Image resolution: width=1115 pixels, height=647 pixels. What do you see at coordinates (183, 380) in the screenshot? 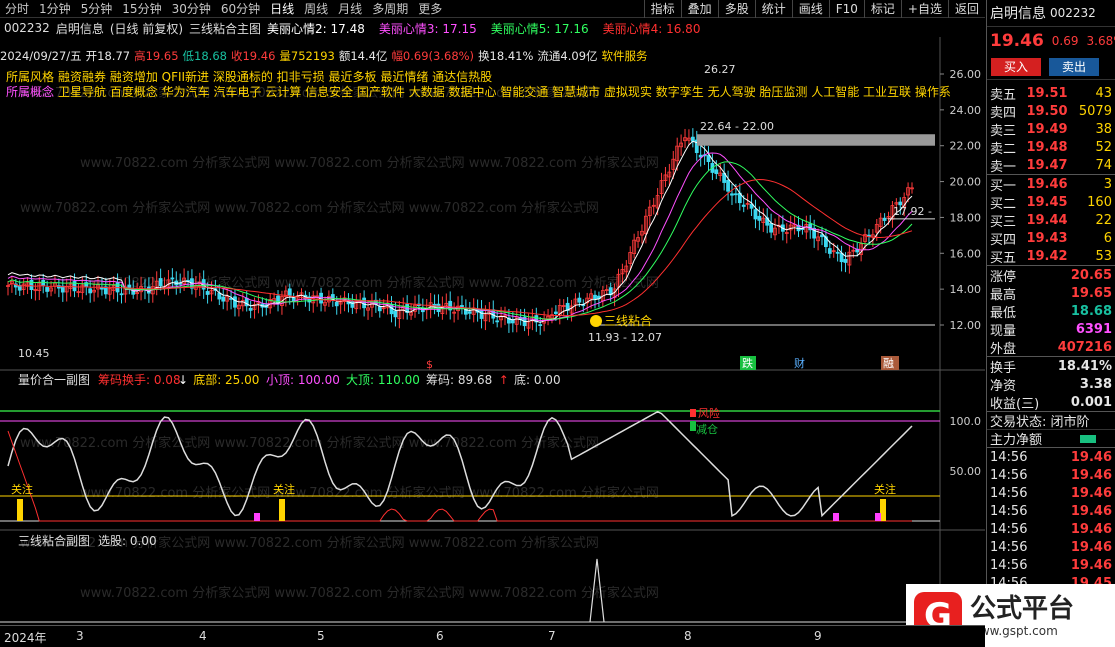
I see `sub1-item-1: ↓` at bounding box center [183, 380].